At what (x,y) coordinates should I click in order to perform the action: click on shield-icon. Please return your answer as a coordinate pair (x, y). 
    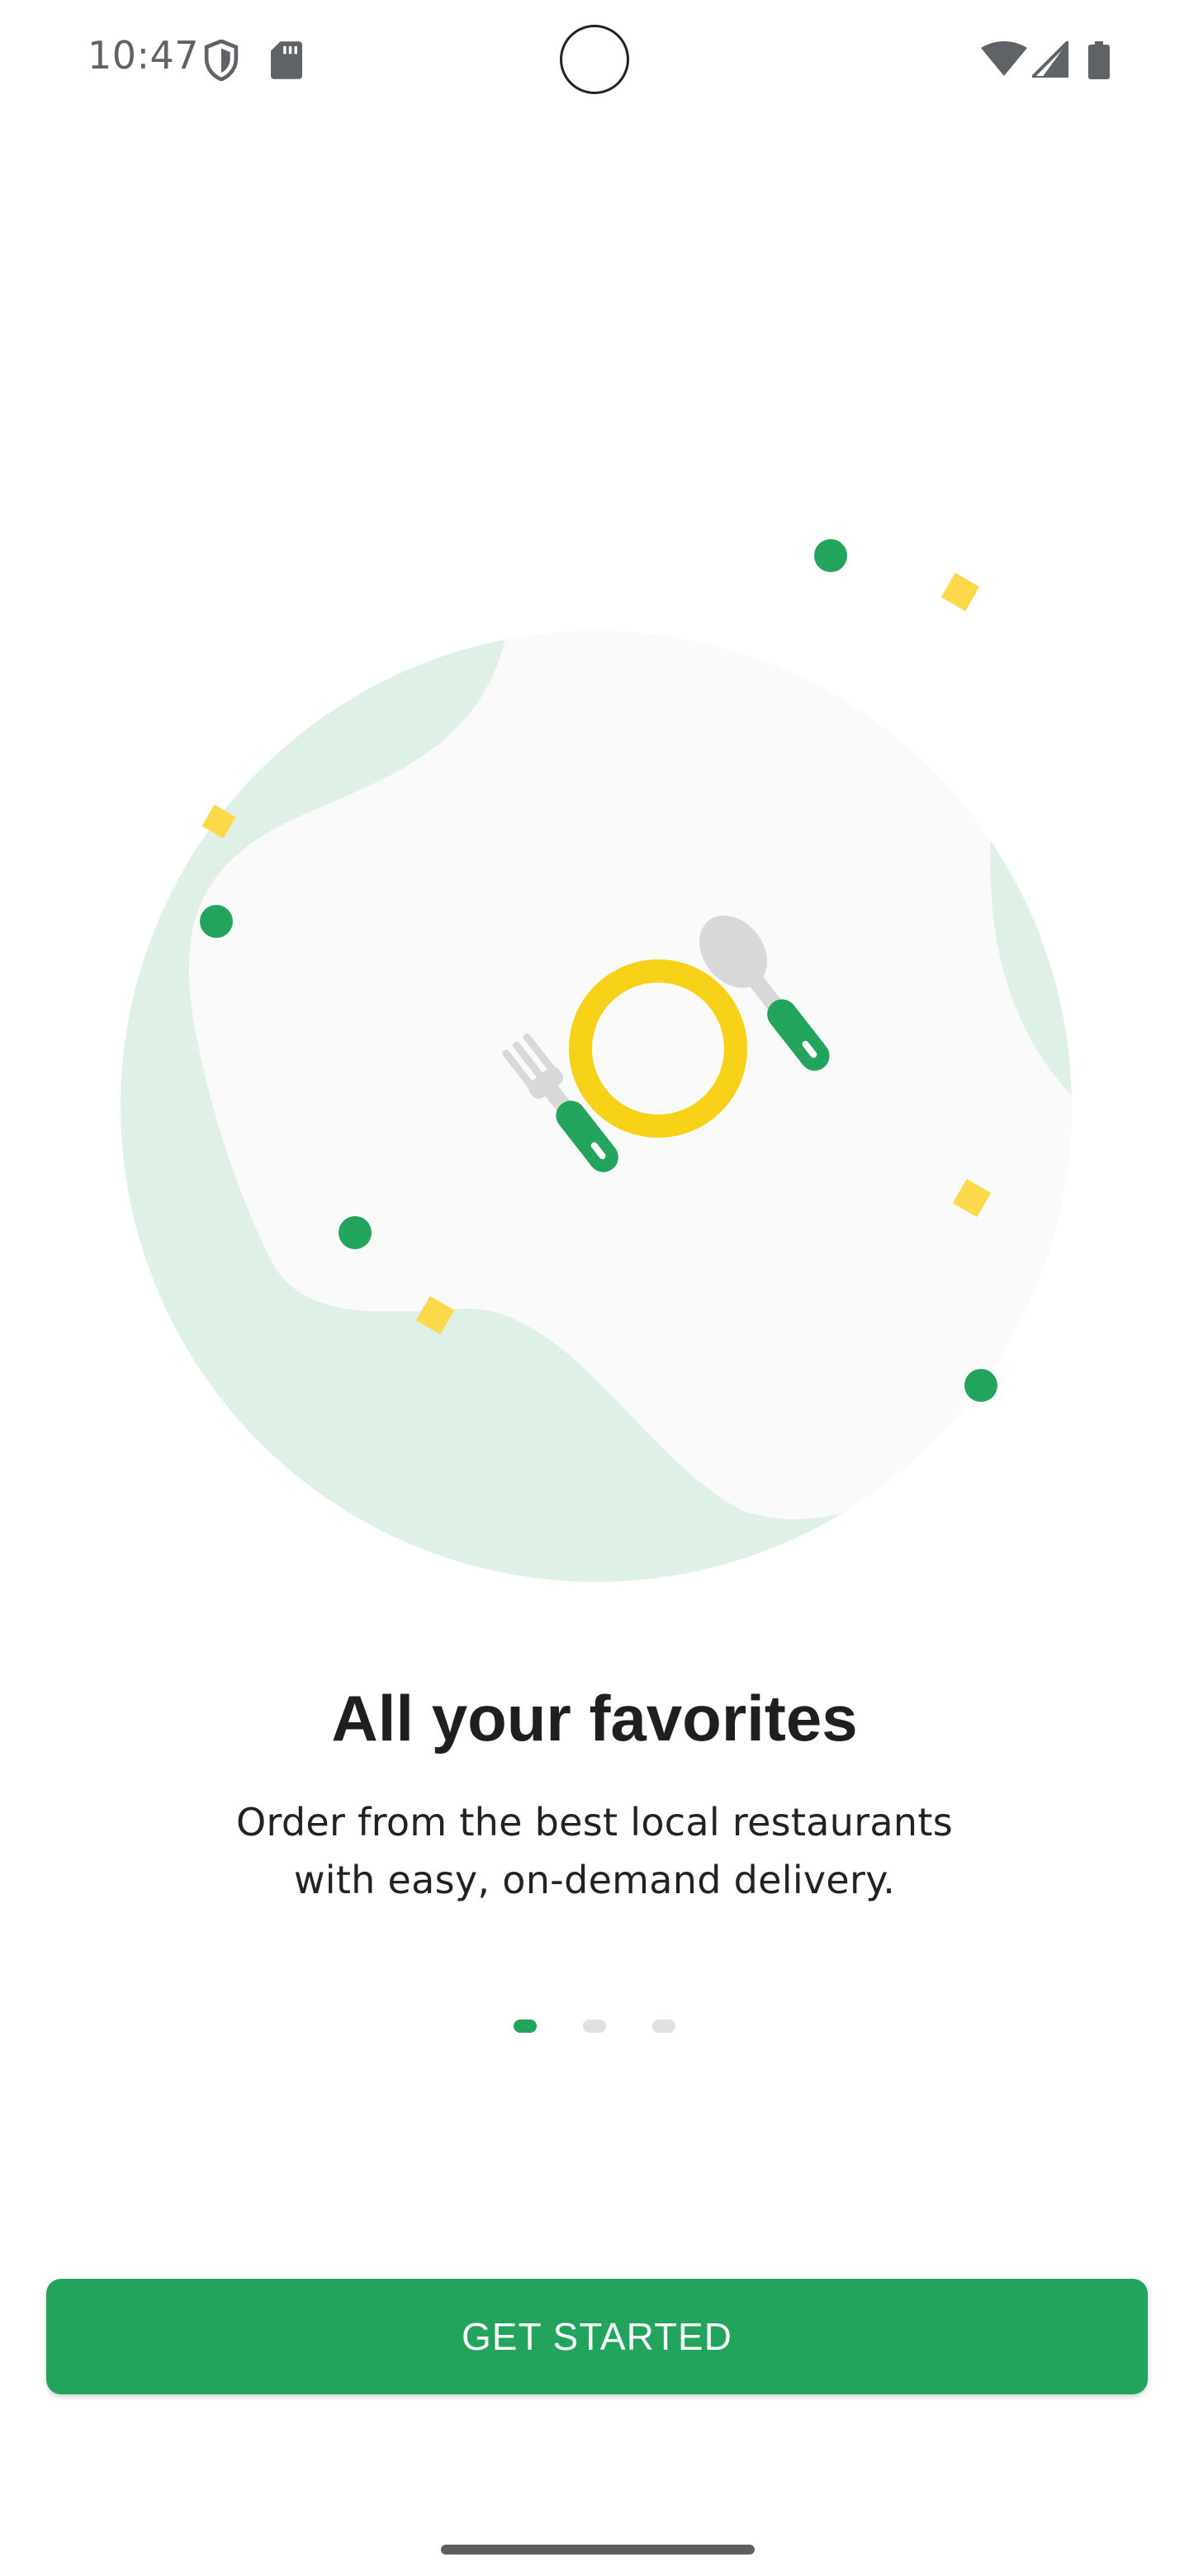
    Looking at the image, I should click on (221, 60).